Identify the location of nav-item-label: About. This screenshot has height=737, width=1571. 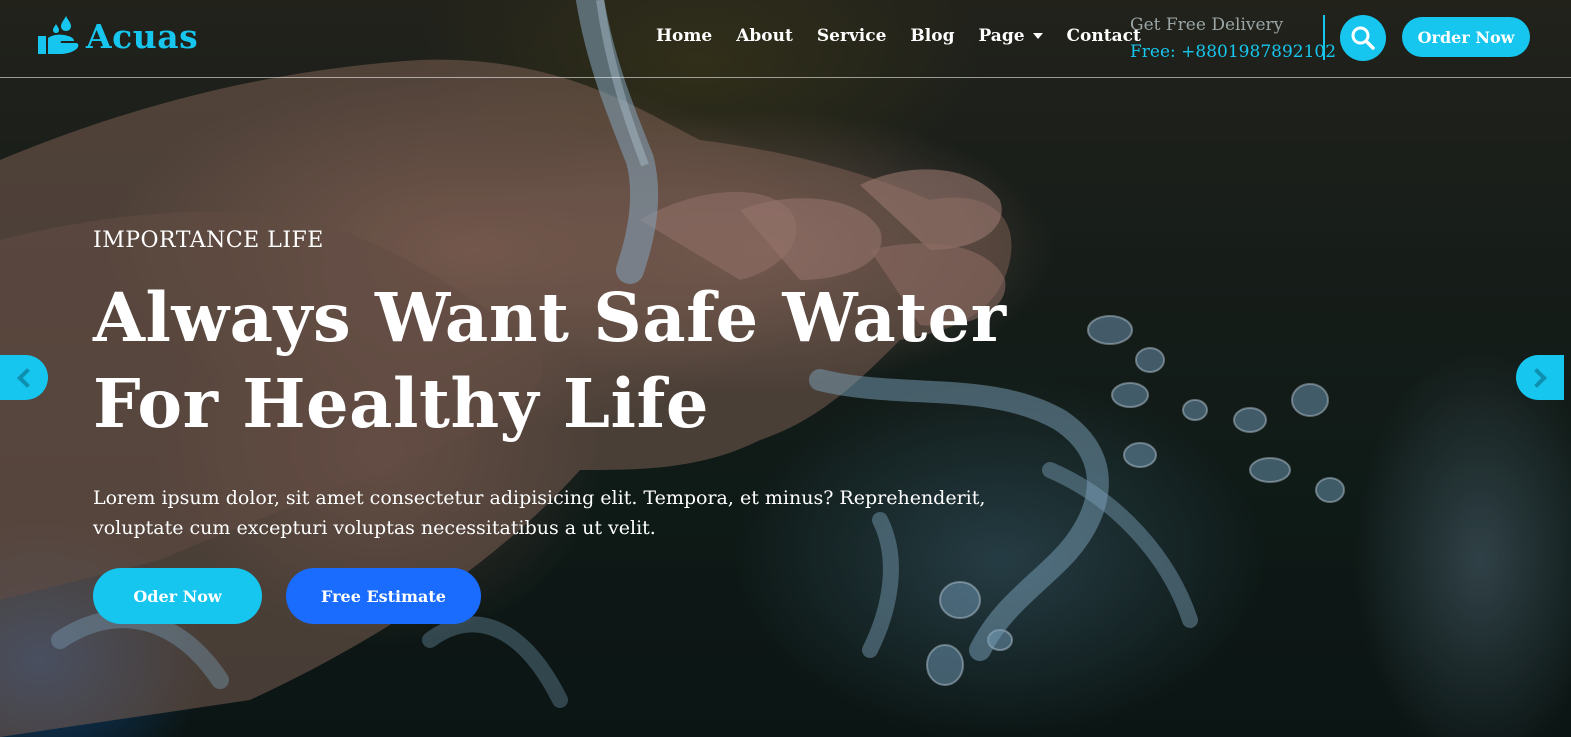
(764, 36).